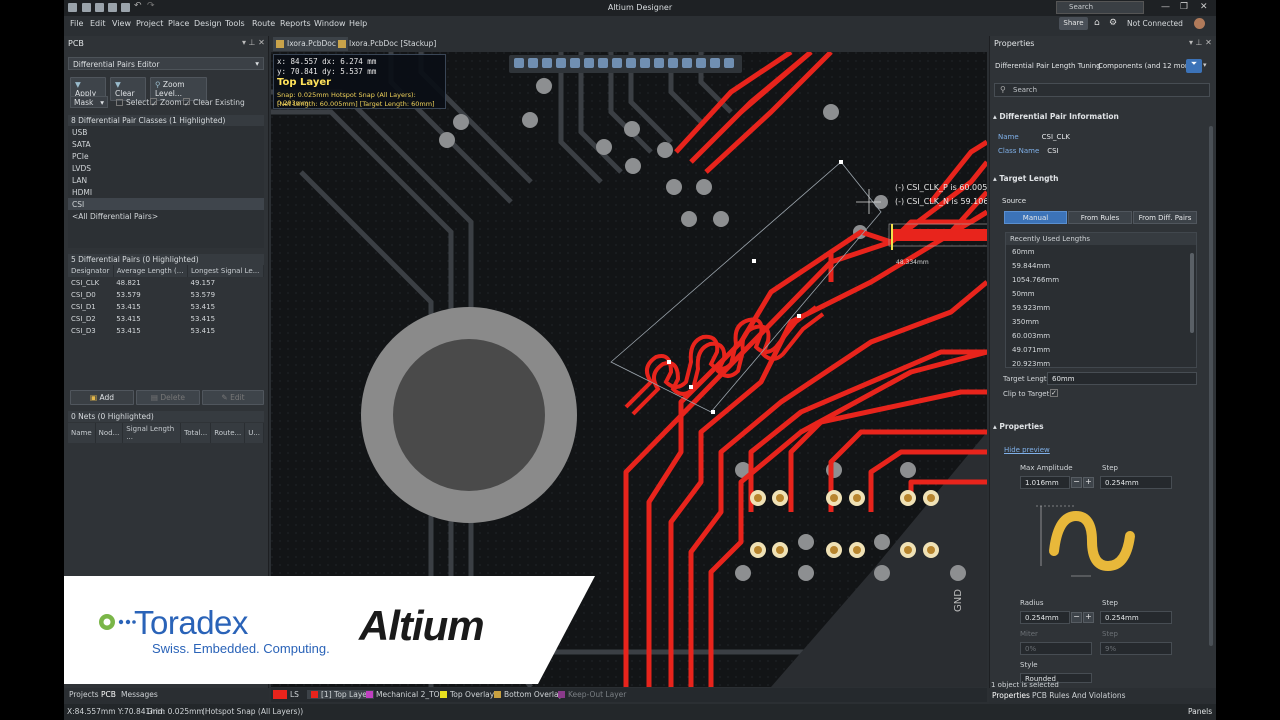 This screenshot has width=1280, height=720. I want to click on menu-window: Window, so click(330, 23).